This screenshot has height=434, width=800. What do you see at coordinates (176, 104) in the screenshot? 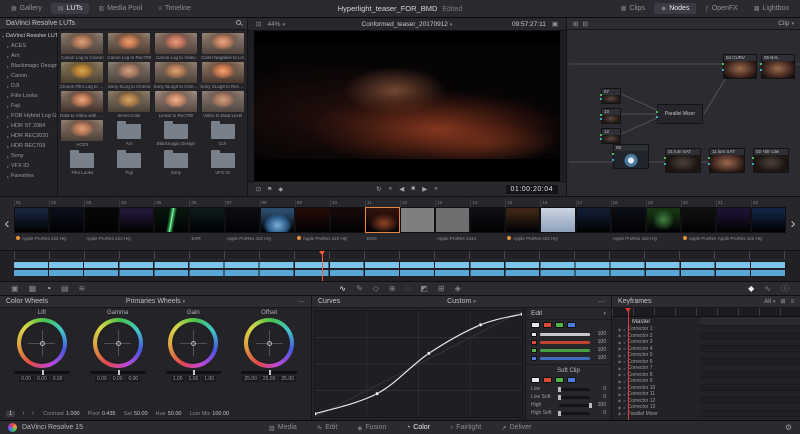
I see `lut-item-linear-to-rec709: Linear to Rec709` at bounding box center [176, 104].